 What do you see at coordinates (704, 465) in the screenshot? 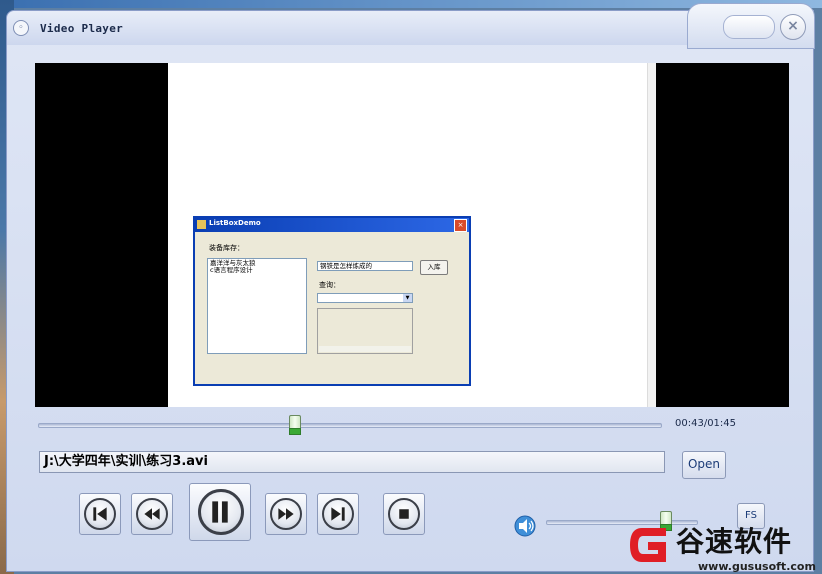
I see `open-button: Open` at bounding box center [704, 465].